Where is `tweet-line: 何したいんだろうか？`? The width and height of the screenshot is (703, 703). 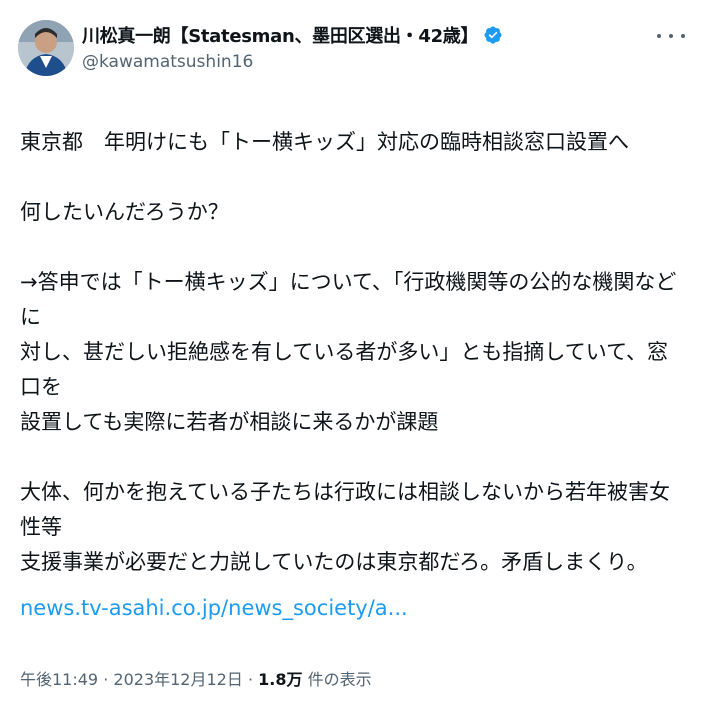
tweet-line: 何したいんだろうか？ is located at coordinates (124, 212).